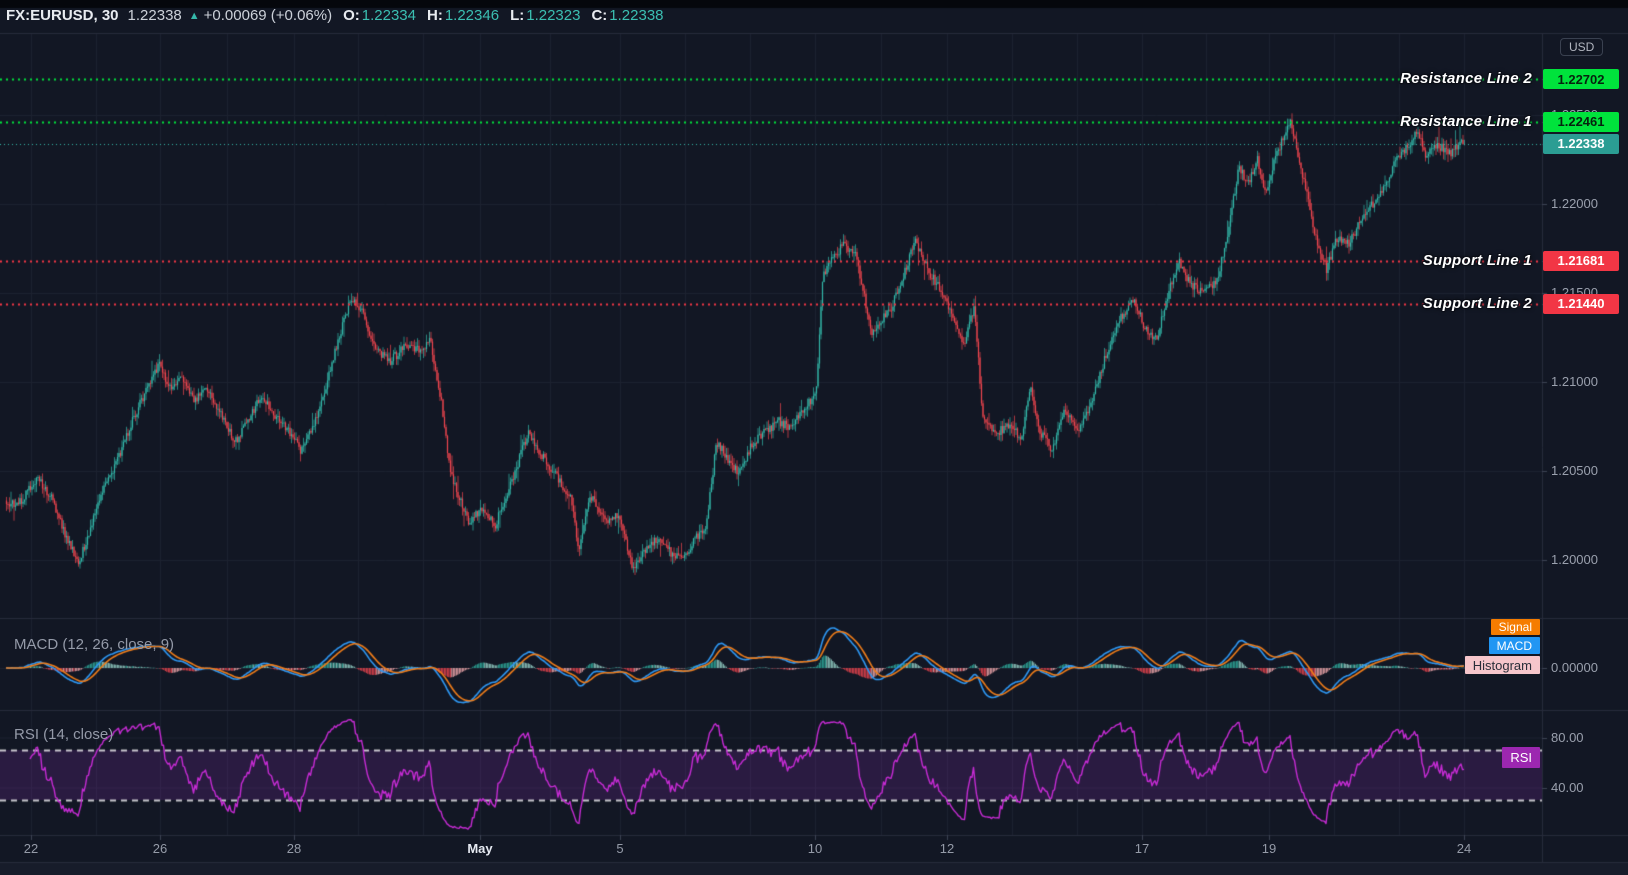 The height and width of the screenshot is (875, 1628). What do you see at coordinates (1515, 627) in the screenshot?
I see `macd-signal-legend-badge: Signal` at bounding box center [1515, 627].